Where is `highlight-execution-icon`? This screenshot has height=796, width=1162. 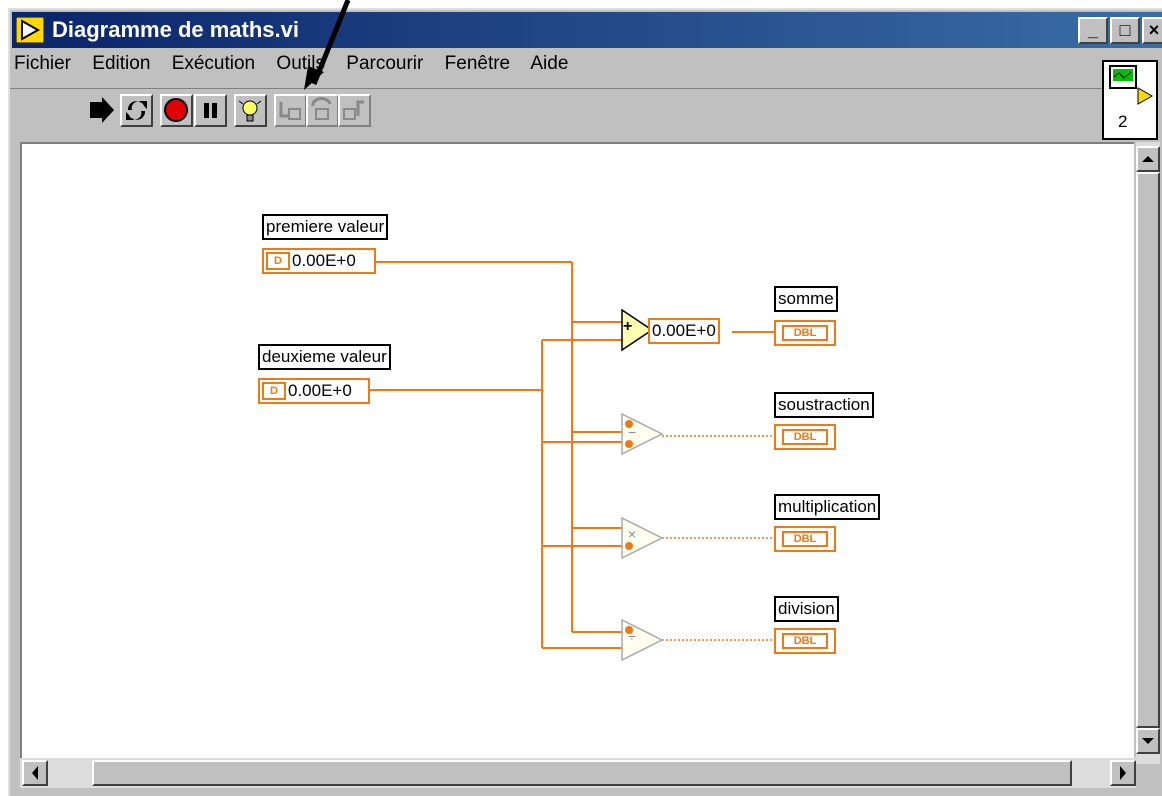
highlight-execution-icon is located at coordinates (250, 111).